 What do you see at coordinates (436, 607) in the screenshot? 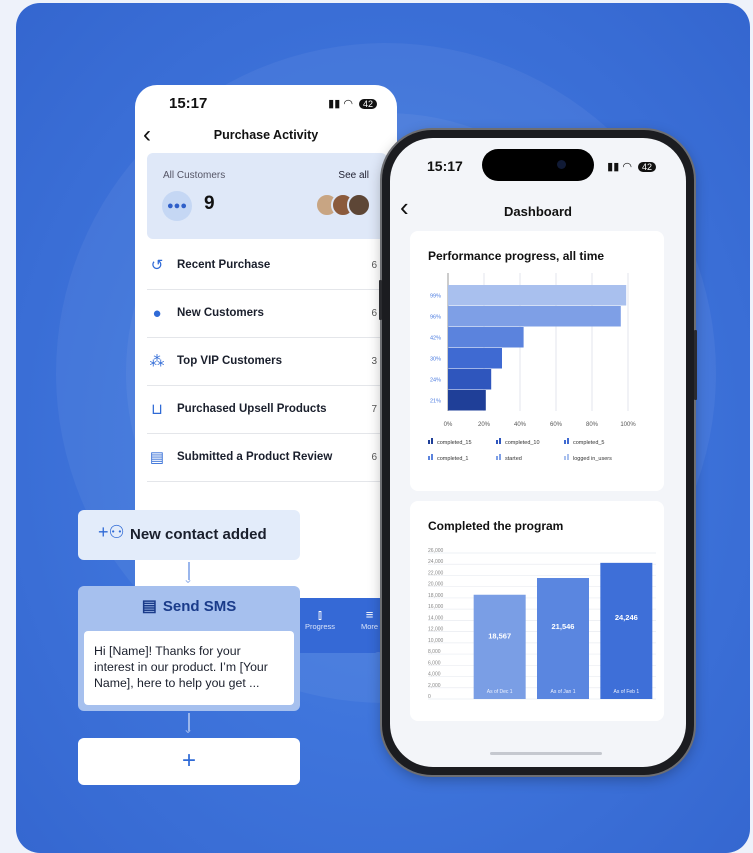
I see `y-tick-label: 16,000` at bounding box center [436, 607].